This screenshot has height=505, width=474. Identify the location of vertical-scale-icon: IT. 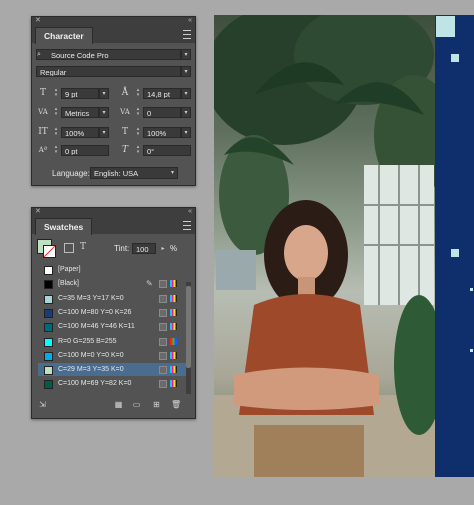
(43, 132).